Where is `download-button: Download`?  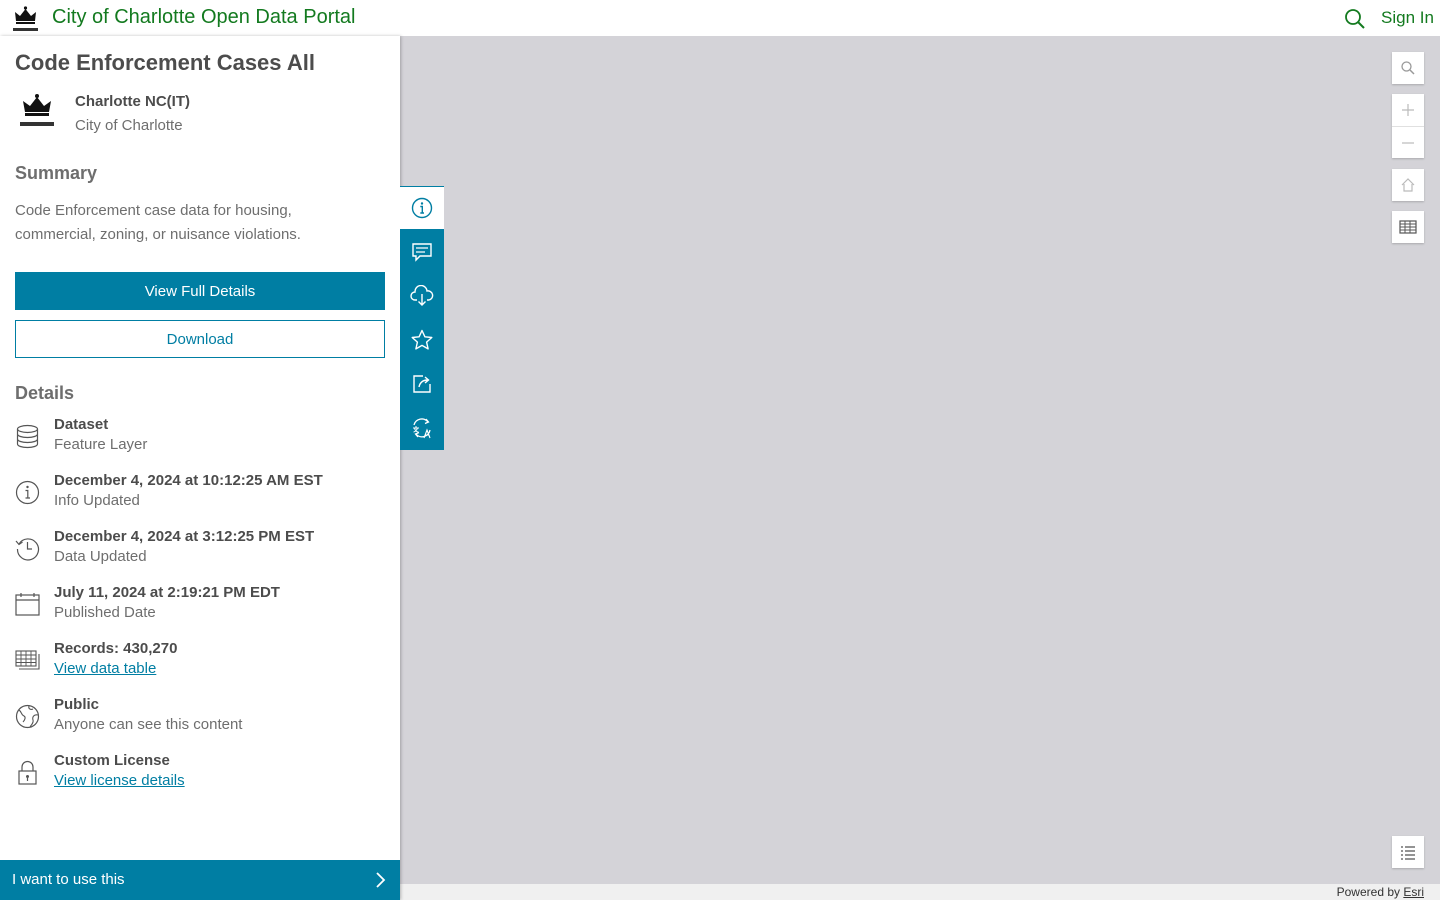 download-button: Download is located at coordinates (200, 339).